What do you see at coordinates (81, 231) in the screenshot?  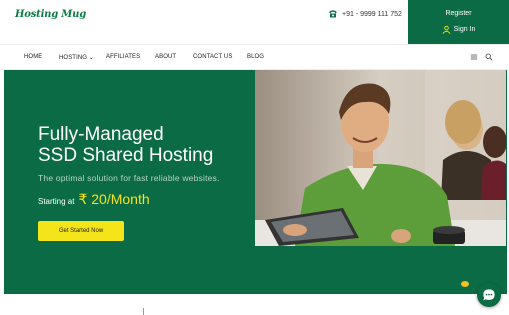 I see `get-started-button: Get Started Now` at bounding box center [81, 231].